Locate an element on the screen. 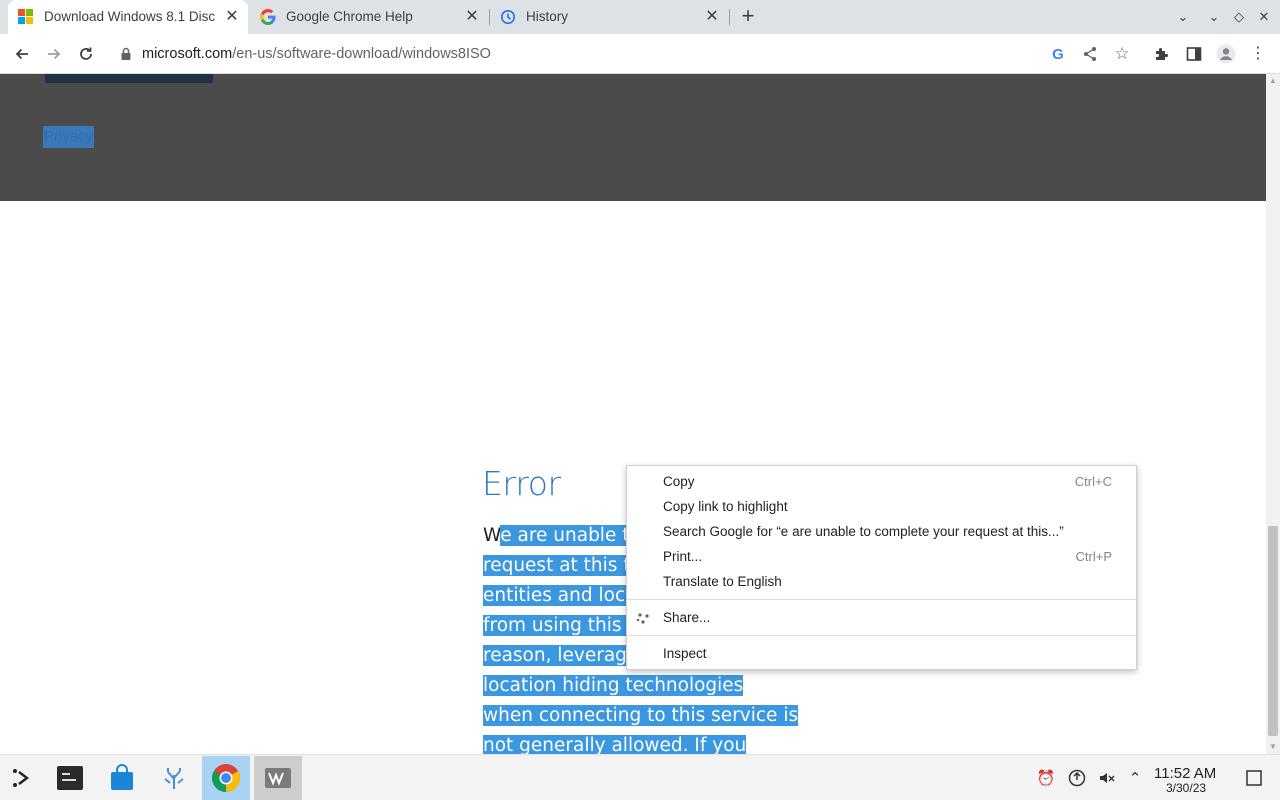 The height and width of the screenshot is (800, 1280). selected-text: entities and loca is located at coordinates (560, 595).